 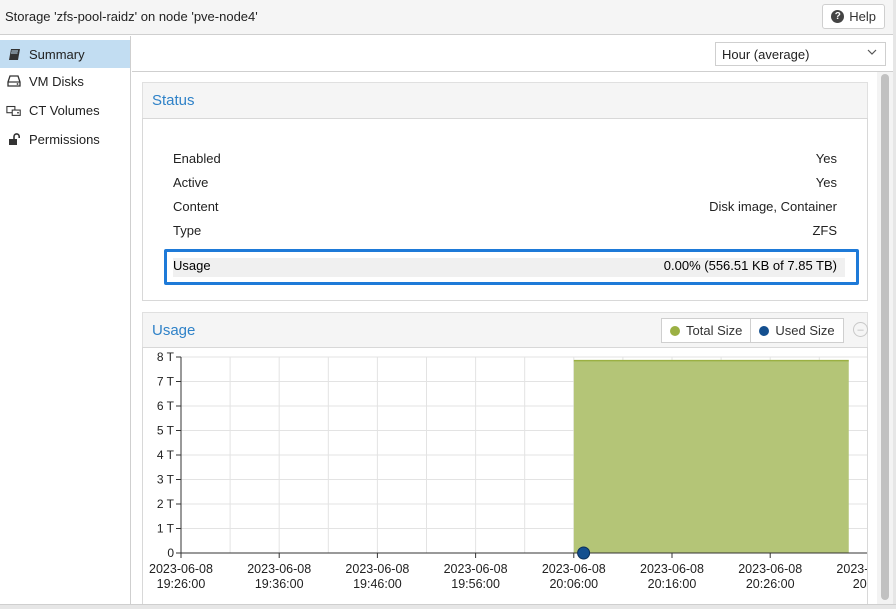 I want to click on y-tick-label: 7 T, so click(x=166, y=382).